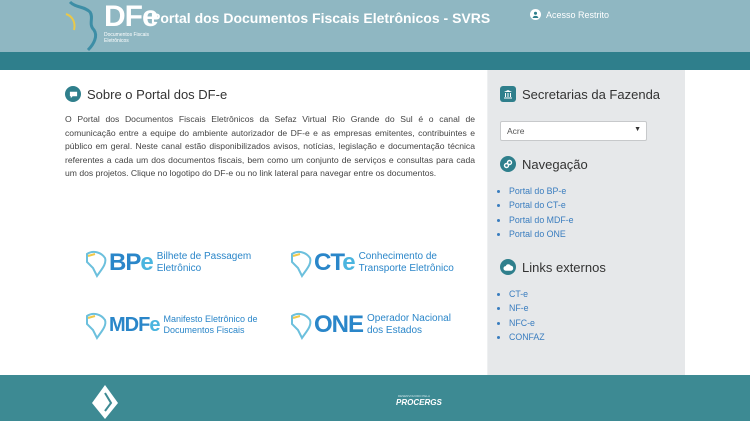 This screenshot has width=750, height=421. I want to click on links-heading-text: Links externos, so click(564, 267).